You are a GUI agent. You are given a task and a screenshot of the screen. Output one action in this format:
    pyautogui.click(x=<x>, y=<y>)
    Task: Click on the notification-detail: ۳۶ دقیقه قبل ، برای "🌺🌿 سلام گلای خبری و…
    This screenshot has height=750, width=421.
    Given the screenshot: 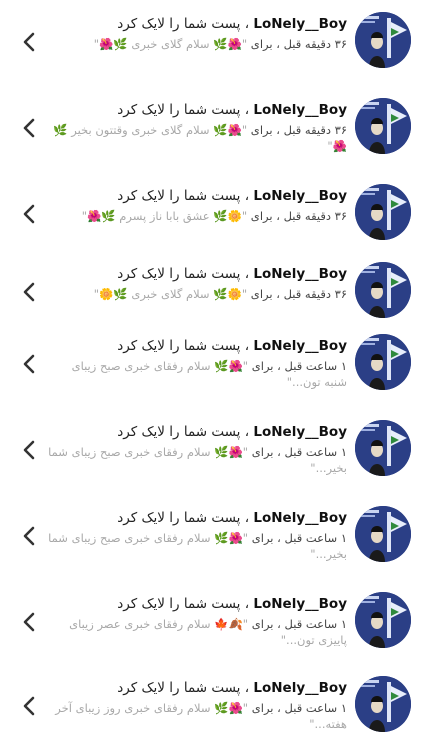 What is the action you would take?
    pyautogui.click(x=197, y=138)
    